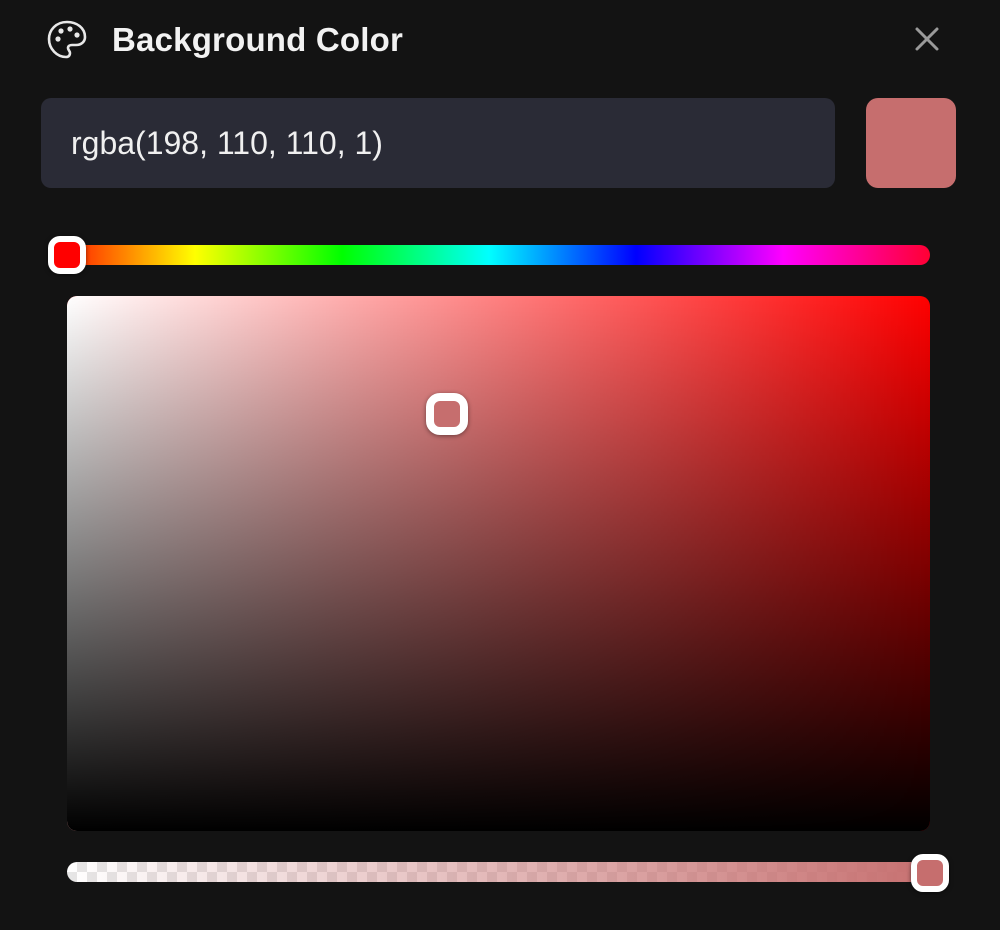 The image size is (1000, 930). I want to click on alpha-slider-handle, so click(930, 873).